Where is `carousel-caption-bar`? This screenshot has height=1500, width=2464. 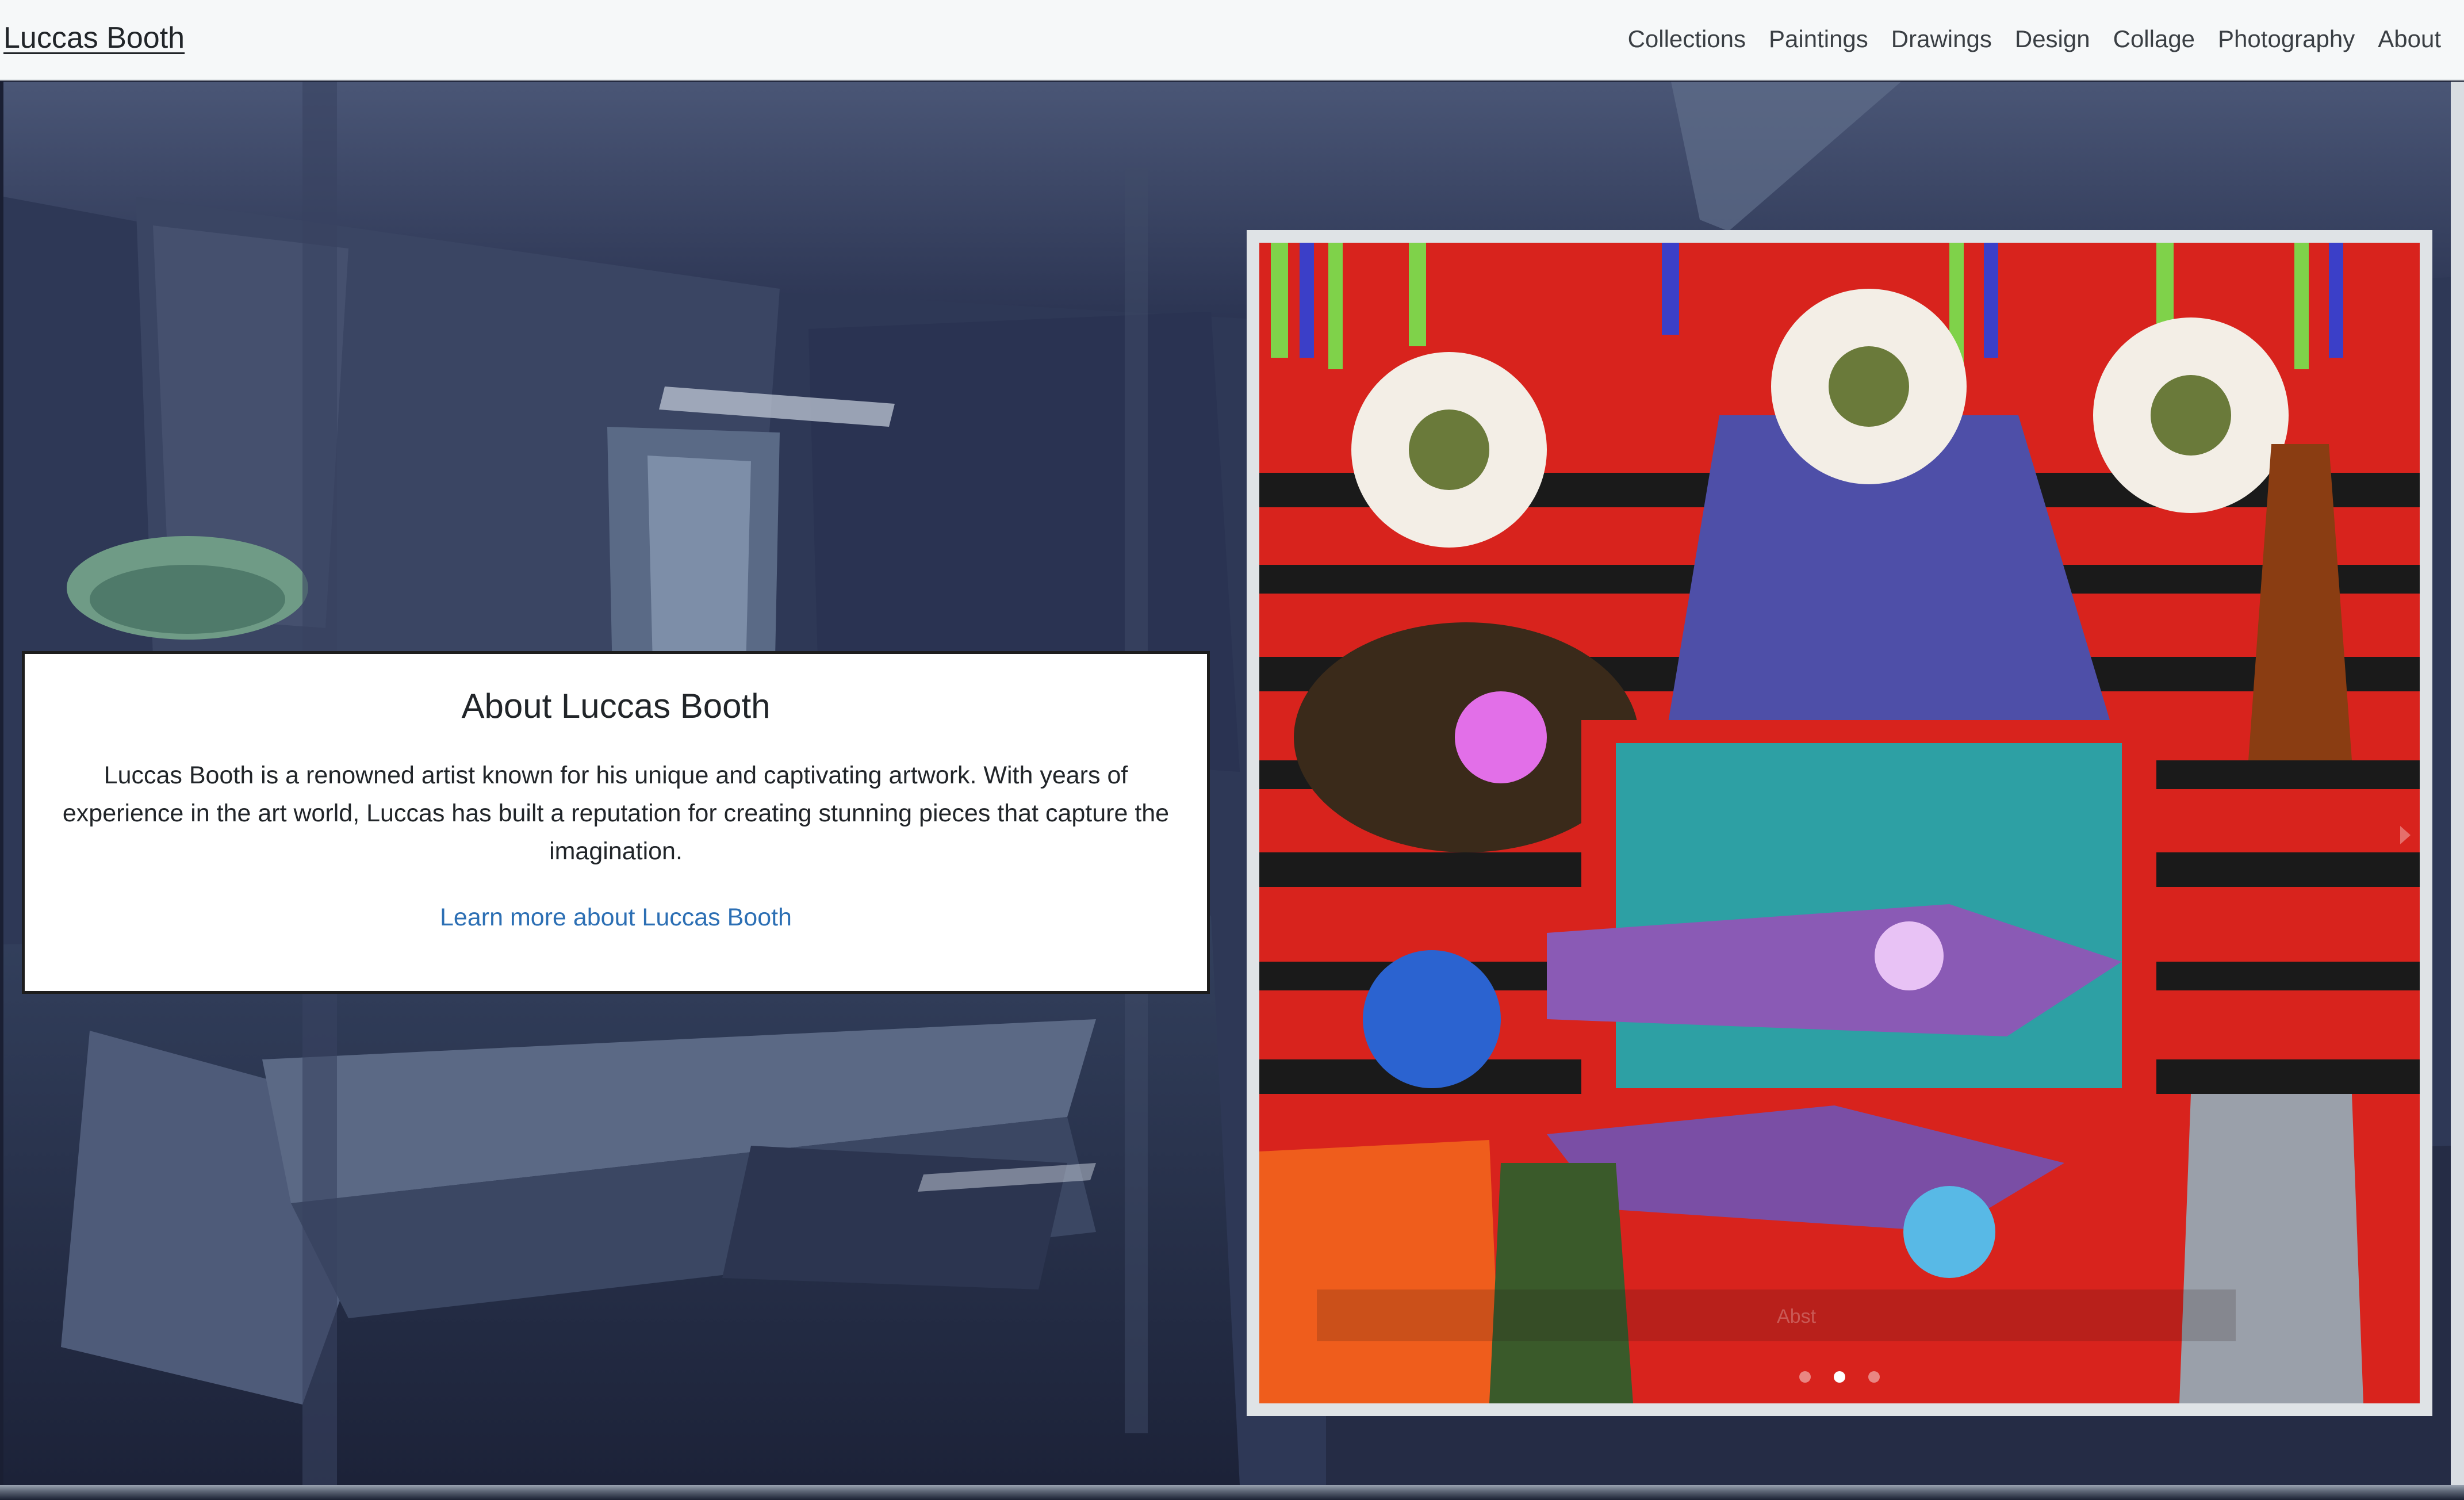 carousel-caption-bar is located at coordinates (1777, 1315).